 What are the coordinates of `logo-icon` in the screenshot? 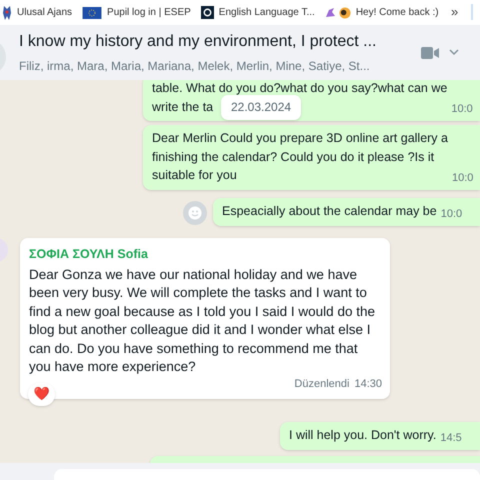 It's located at (207, 12).